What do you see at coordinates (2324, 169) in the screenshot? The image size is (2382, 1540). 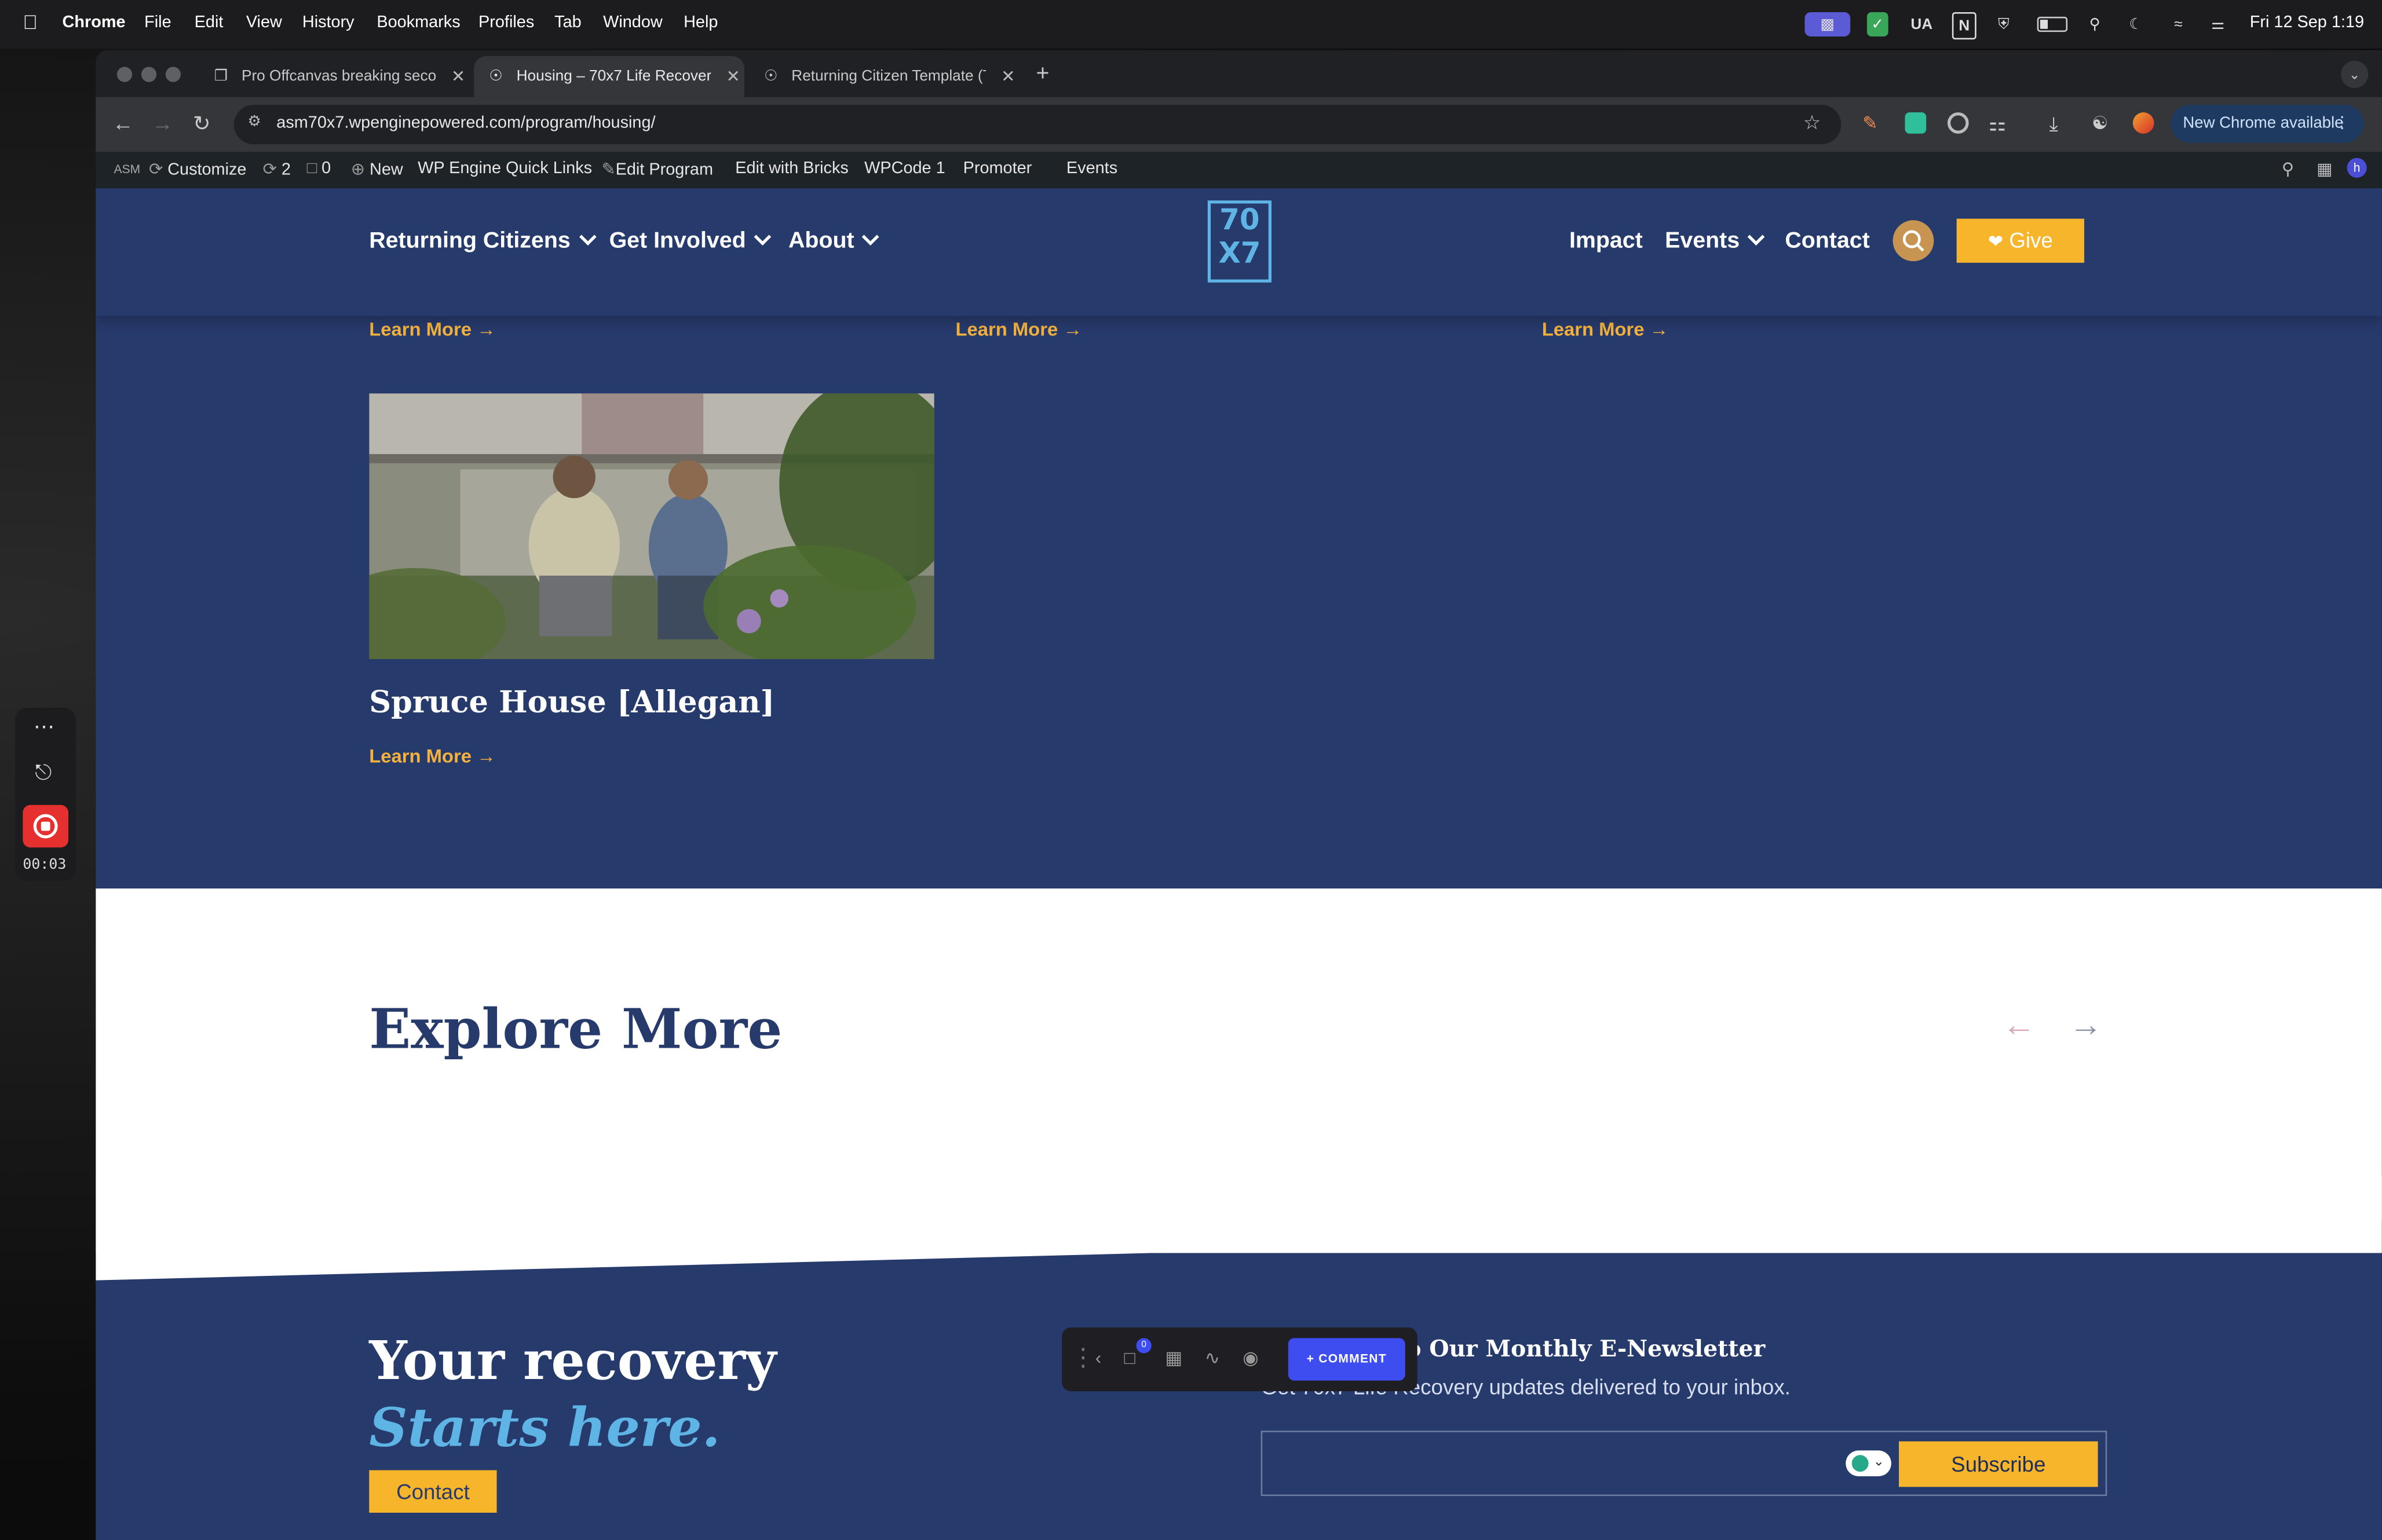 I see `wp-grid-icon: ▦` at bounding box center [2324, 169].